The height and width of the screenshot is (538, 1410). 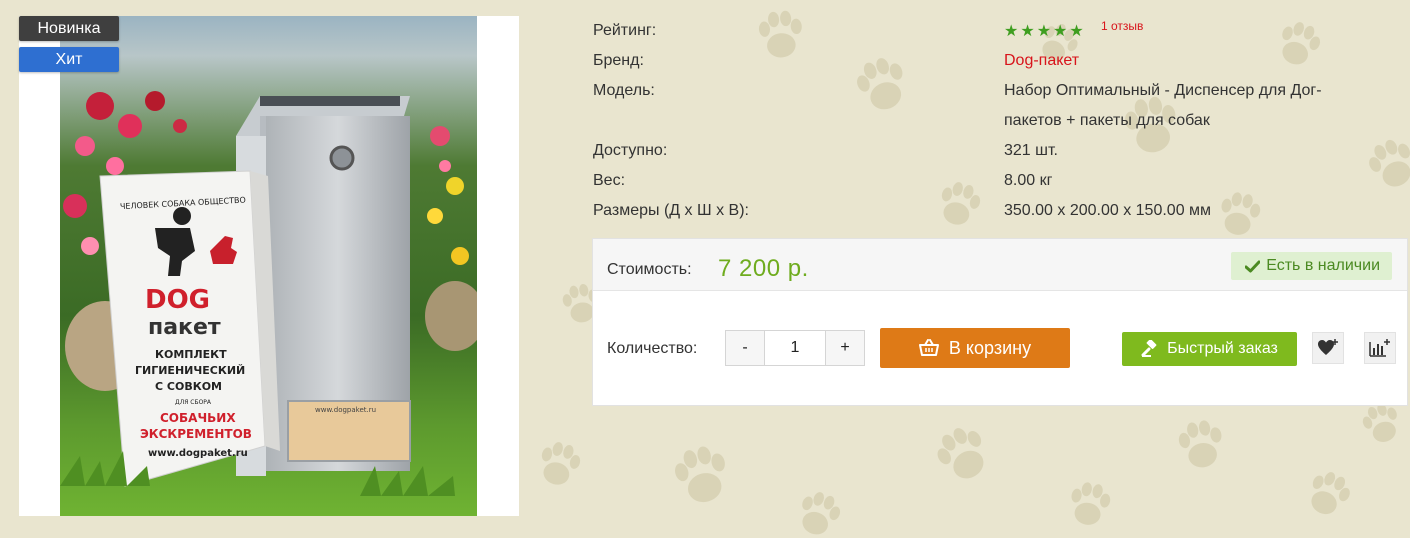 I want to click on package-logo-dog: DOG, so click(x=177, y=300).